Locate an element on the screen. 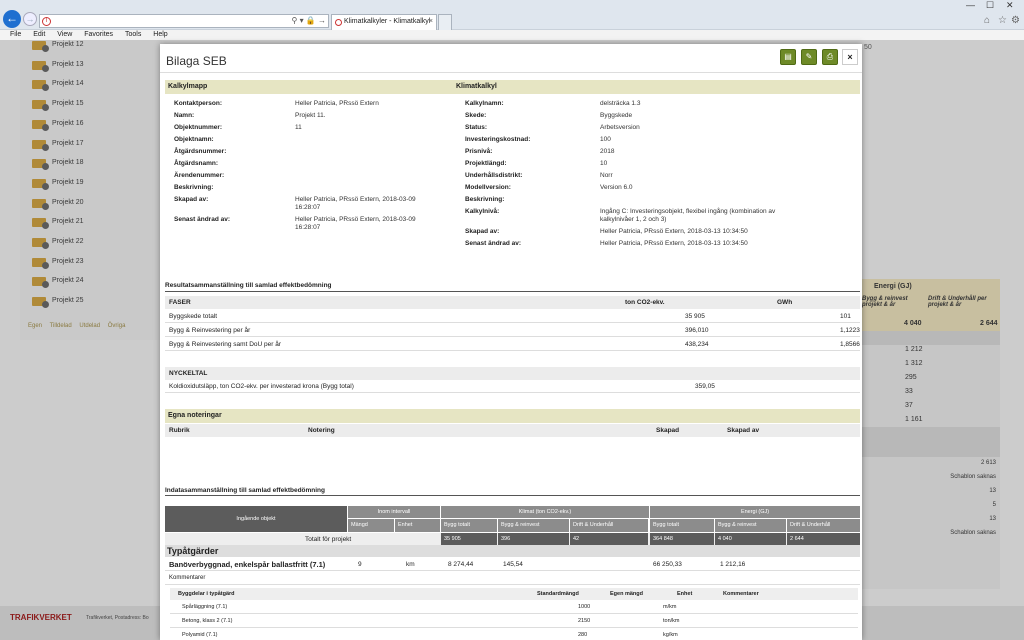 The height and width of the screenshot is (640, 1024). project-item: Projekt 21 is located at coordinates (58, 223).